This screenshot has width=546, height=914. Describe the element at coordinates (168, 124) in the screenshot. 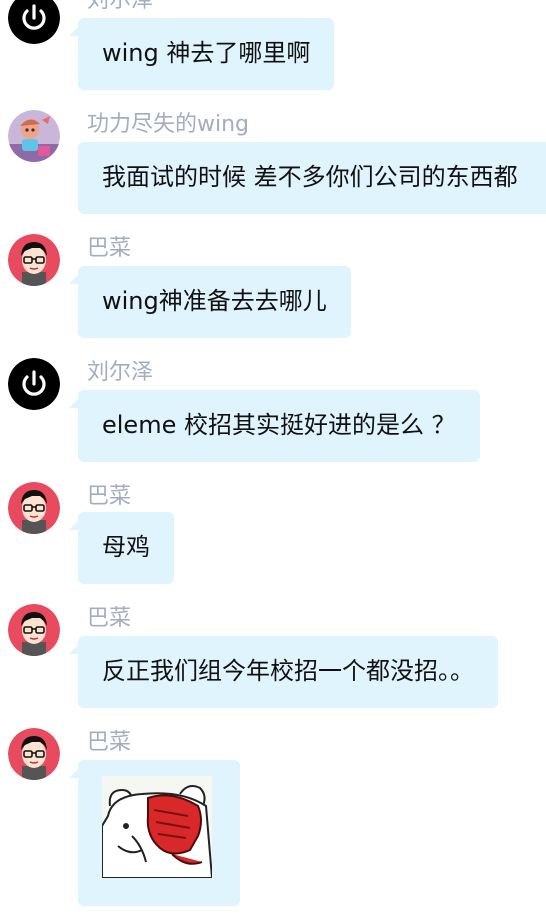

I see `sender-name: 功力尽失的wing` at that location.